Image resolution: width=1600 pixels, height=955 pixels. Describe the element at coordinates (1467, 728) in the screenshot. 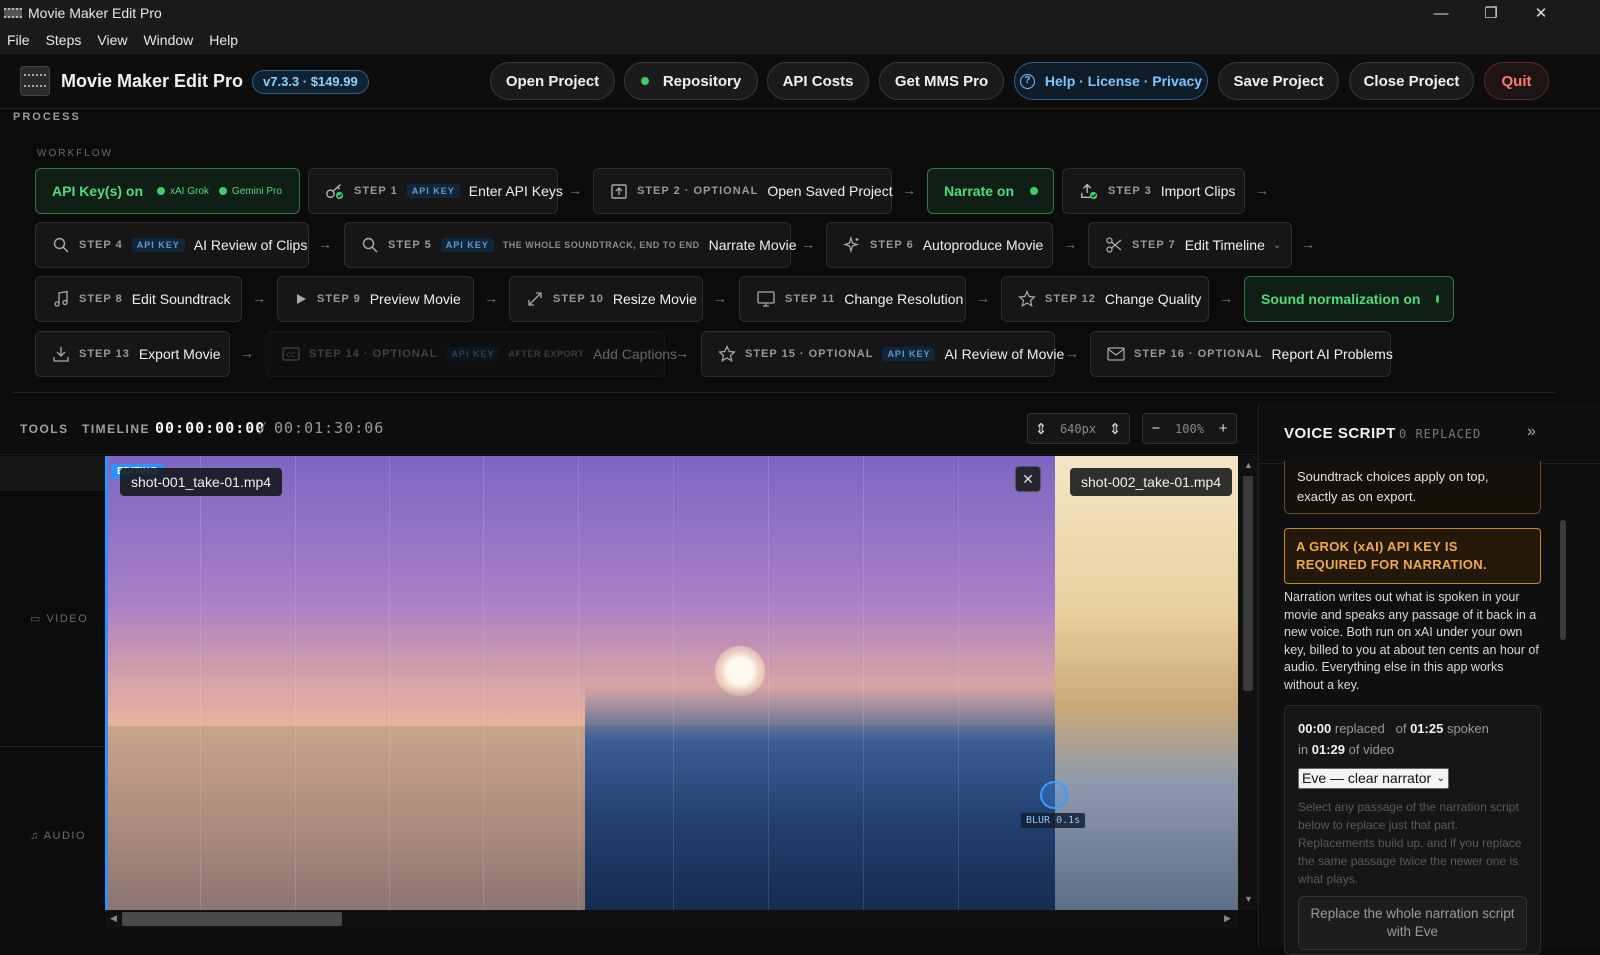

I see `spoken-word: spoken` at that location.